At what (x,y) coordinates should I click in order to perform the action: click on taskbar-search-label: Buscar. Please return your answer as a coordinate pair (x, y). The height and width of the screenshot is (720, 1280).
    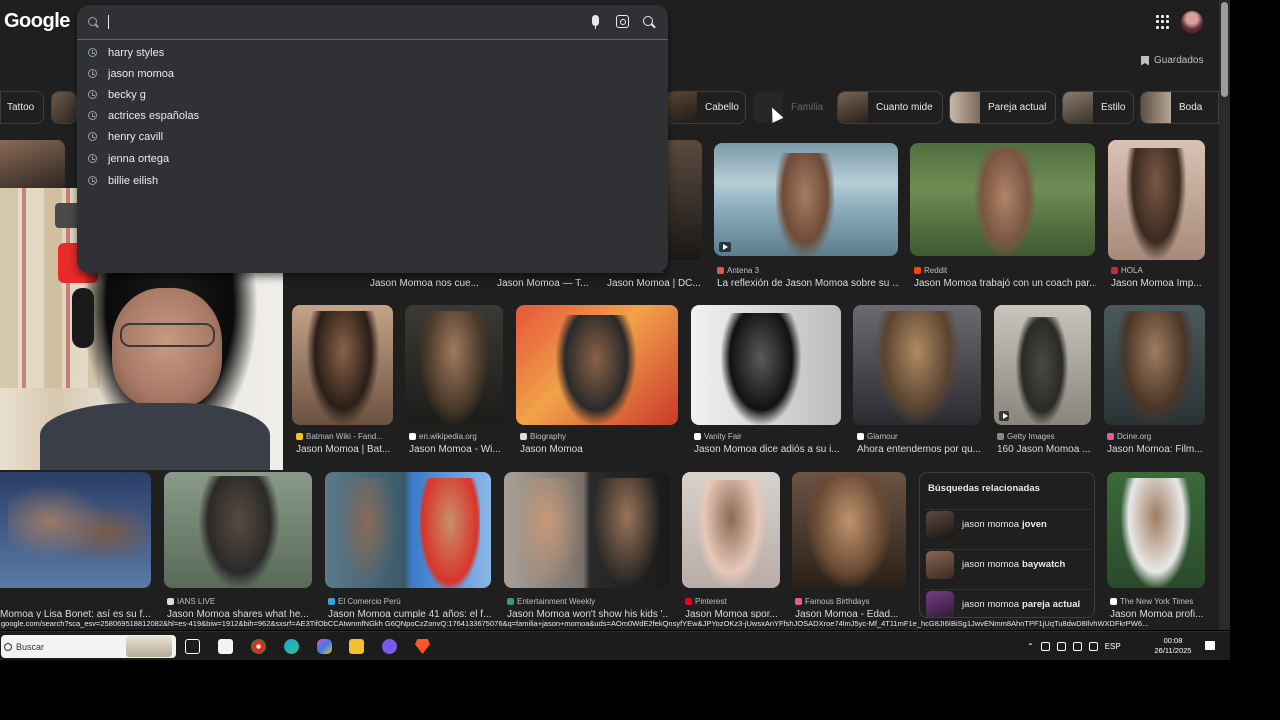
    Looking at the image, I should click on (30, 646).